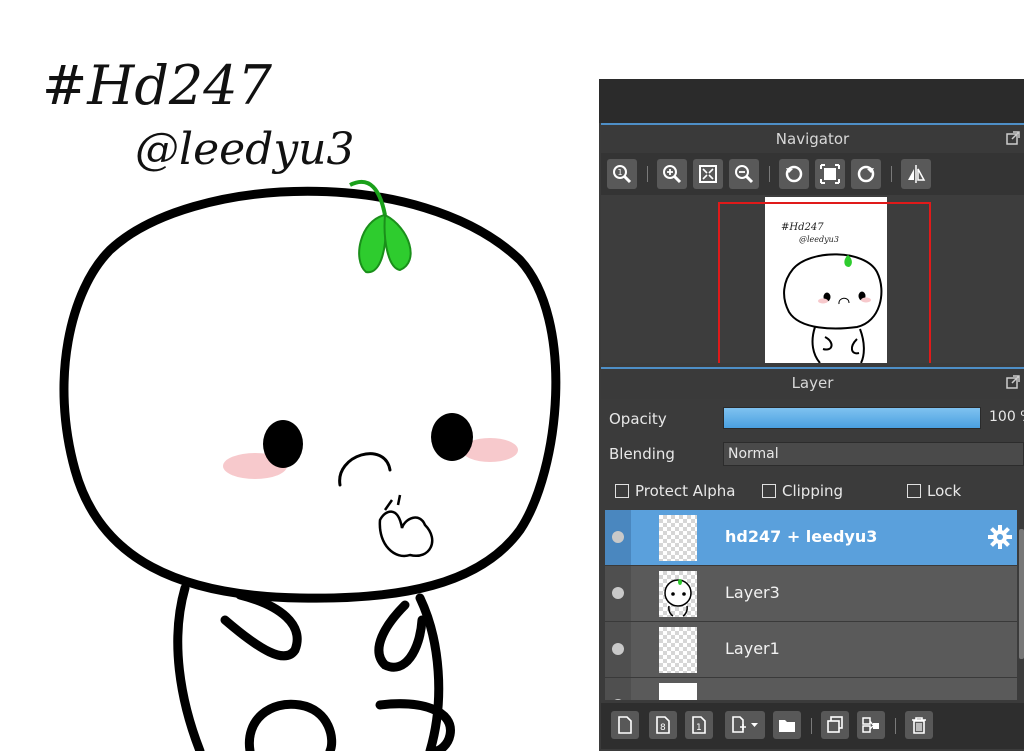 This screenshot has height=751, width=1024. I want to click on new-layer-icon, so click(625, 725).